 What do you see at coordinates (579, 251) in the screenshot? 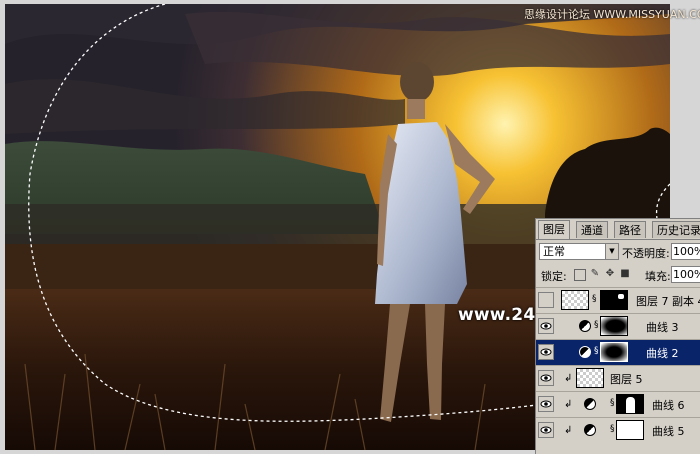
I see `blend-mode-select: 正常 ▼` at bounding box center [579, 251].